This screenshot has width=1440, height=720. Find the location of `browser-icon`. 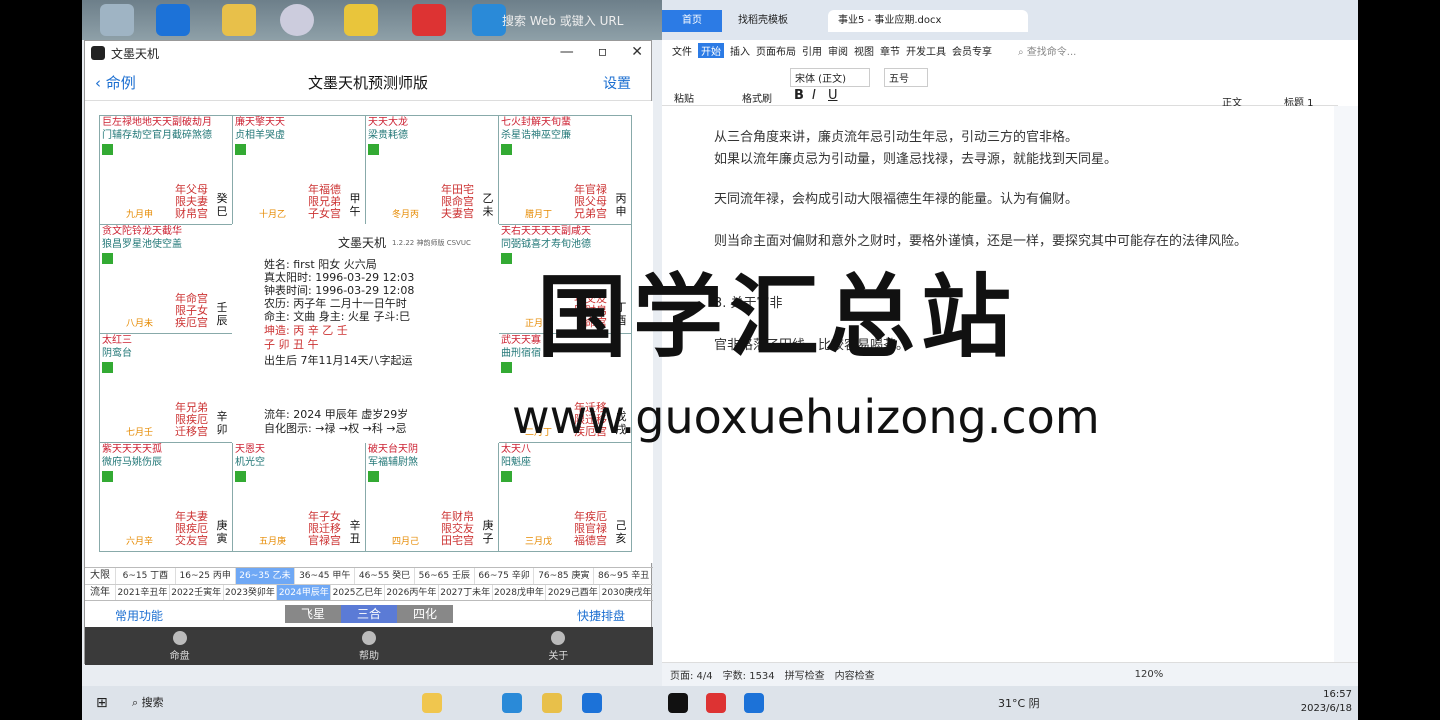

browser-icon is located at coordinates (489, 20).